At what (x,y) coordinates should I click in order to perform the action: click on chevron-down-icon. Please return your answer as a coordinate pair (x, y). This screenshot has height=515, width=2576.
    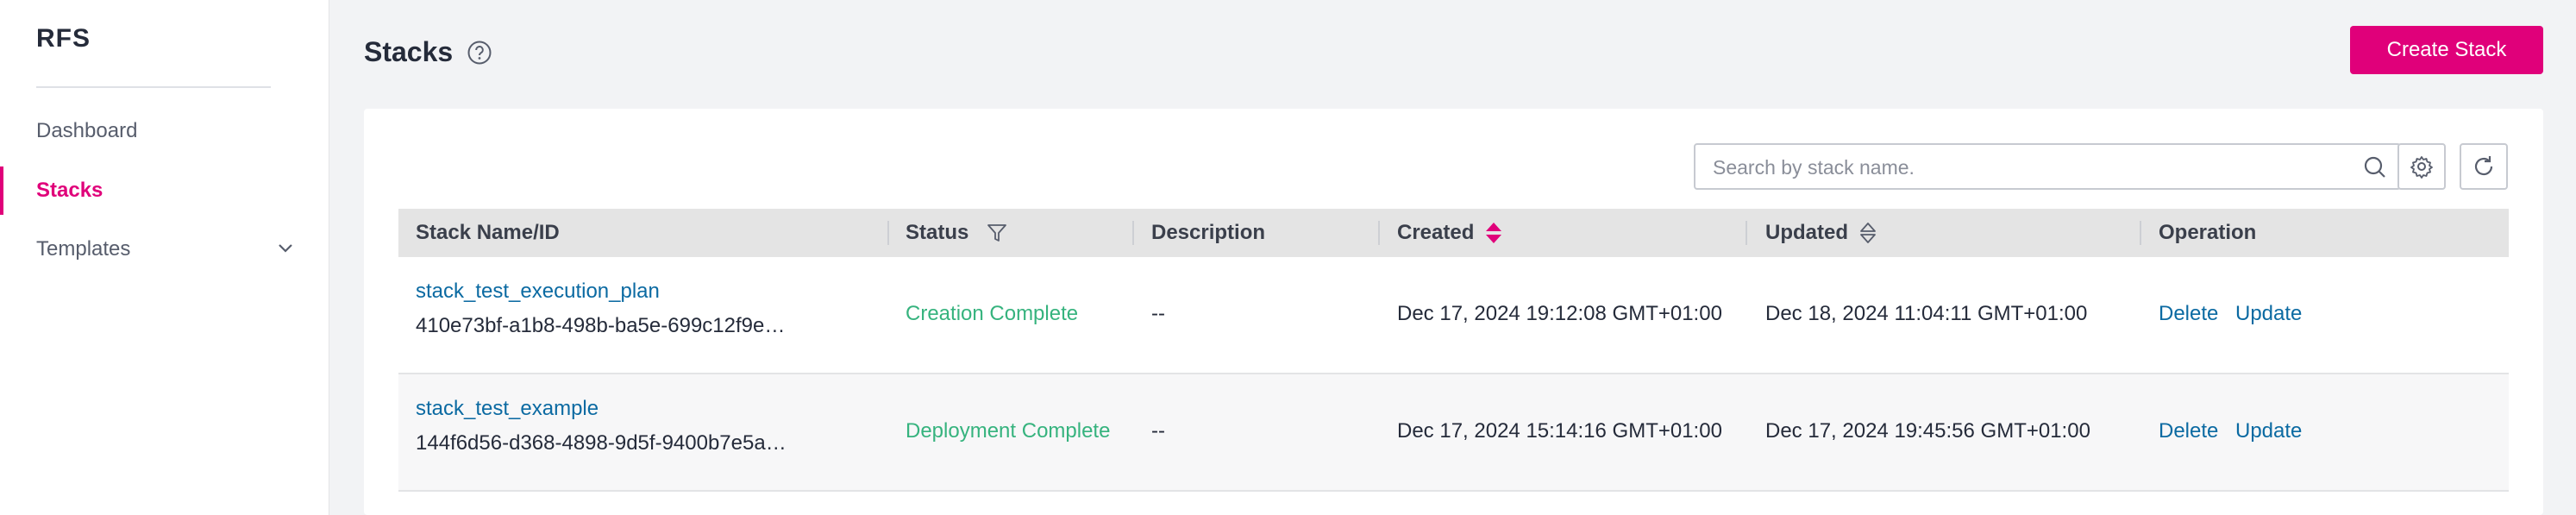
    Looking at the image, I should click on (285, 248).